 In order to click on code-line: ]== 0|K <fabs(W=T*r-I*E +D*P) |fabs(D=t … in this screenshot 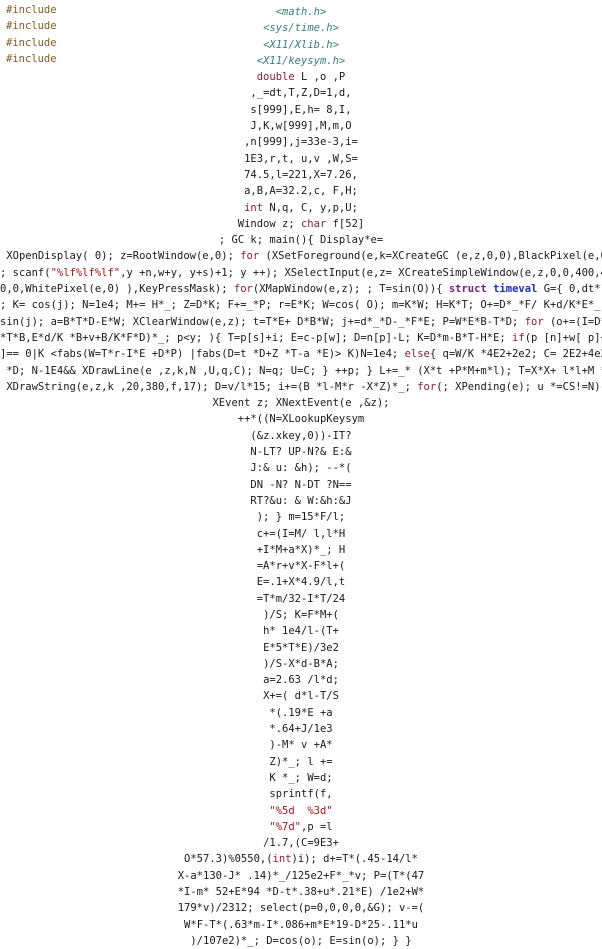, I will do `click(301, 354)`.